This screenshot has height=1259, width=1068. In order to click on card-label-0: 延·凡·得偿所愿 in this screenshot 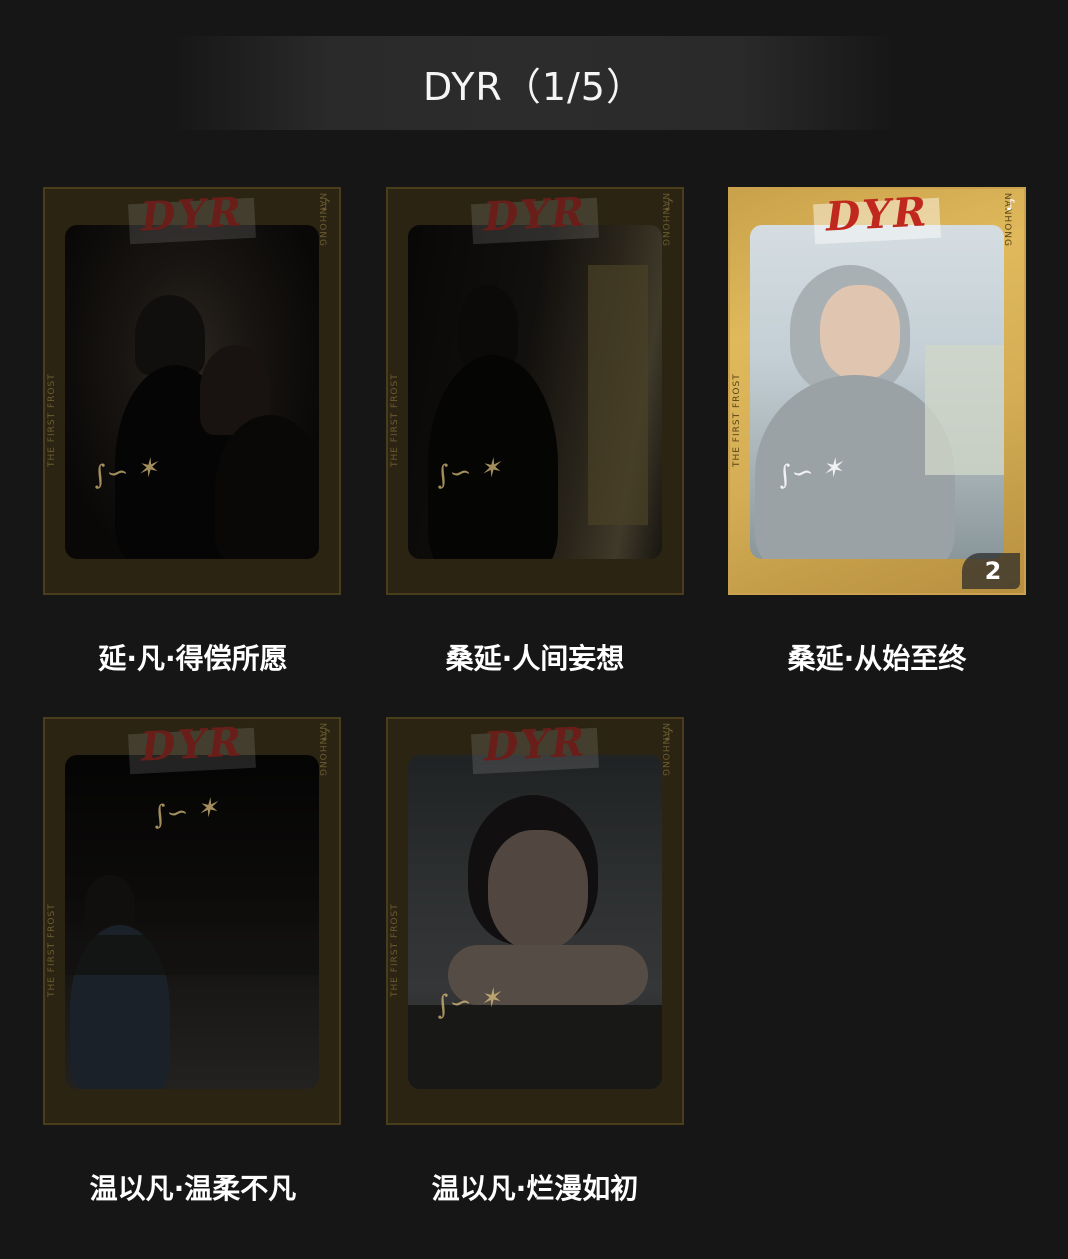, I will do `click(193, 657)`.